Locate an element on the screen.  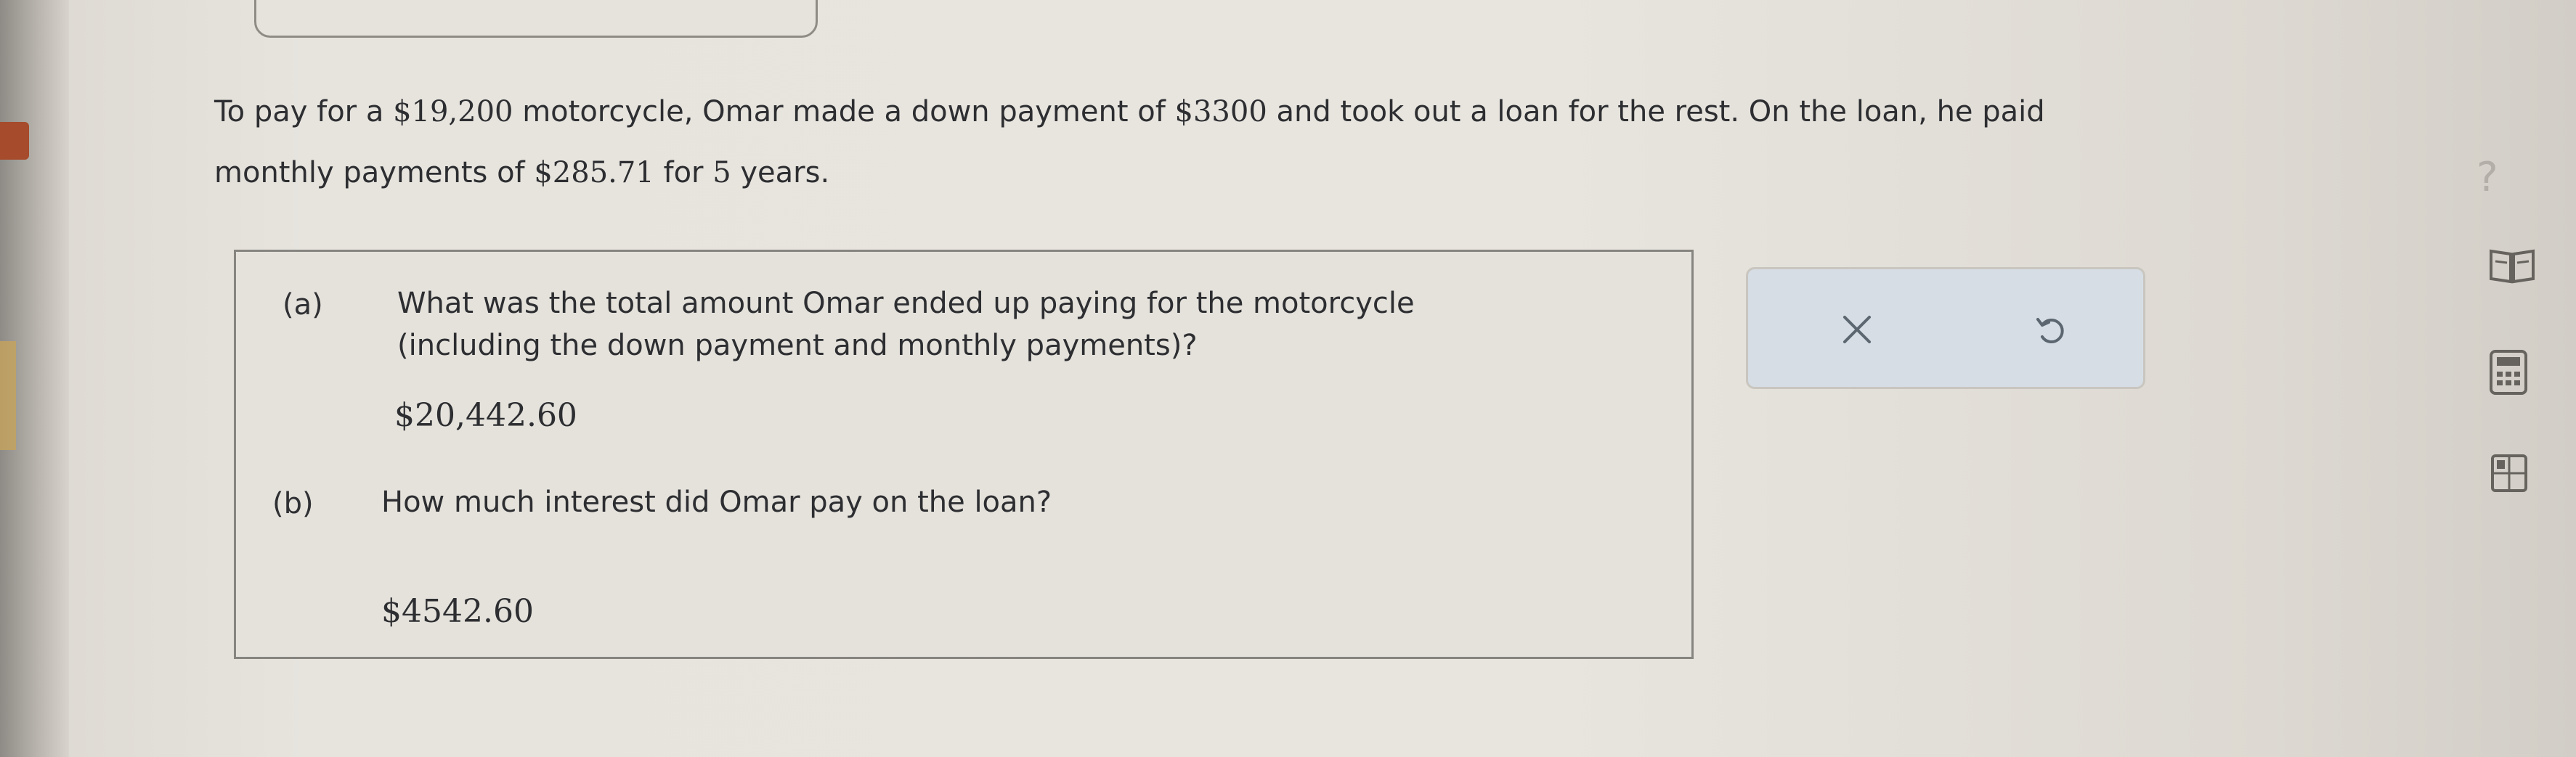
monthly-payment-value: $285.71 is located at coordinates (594, 172).